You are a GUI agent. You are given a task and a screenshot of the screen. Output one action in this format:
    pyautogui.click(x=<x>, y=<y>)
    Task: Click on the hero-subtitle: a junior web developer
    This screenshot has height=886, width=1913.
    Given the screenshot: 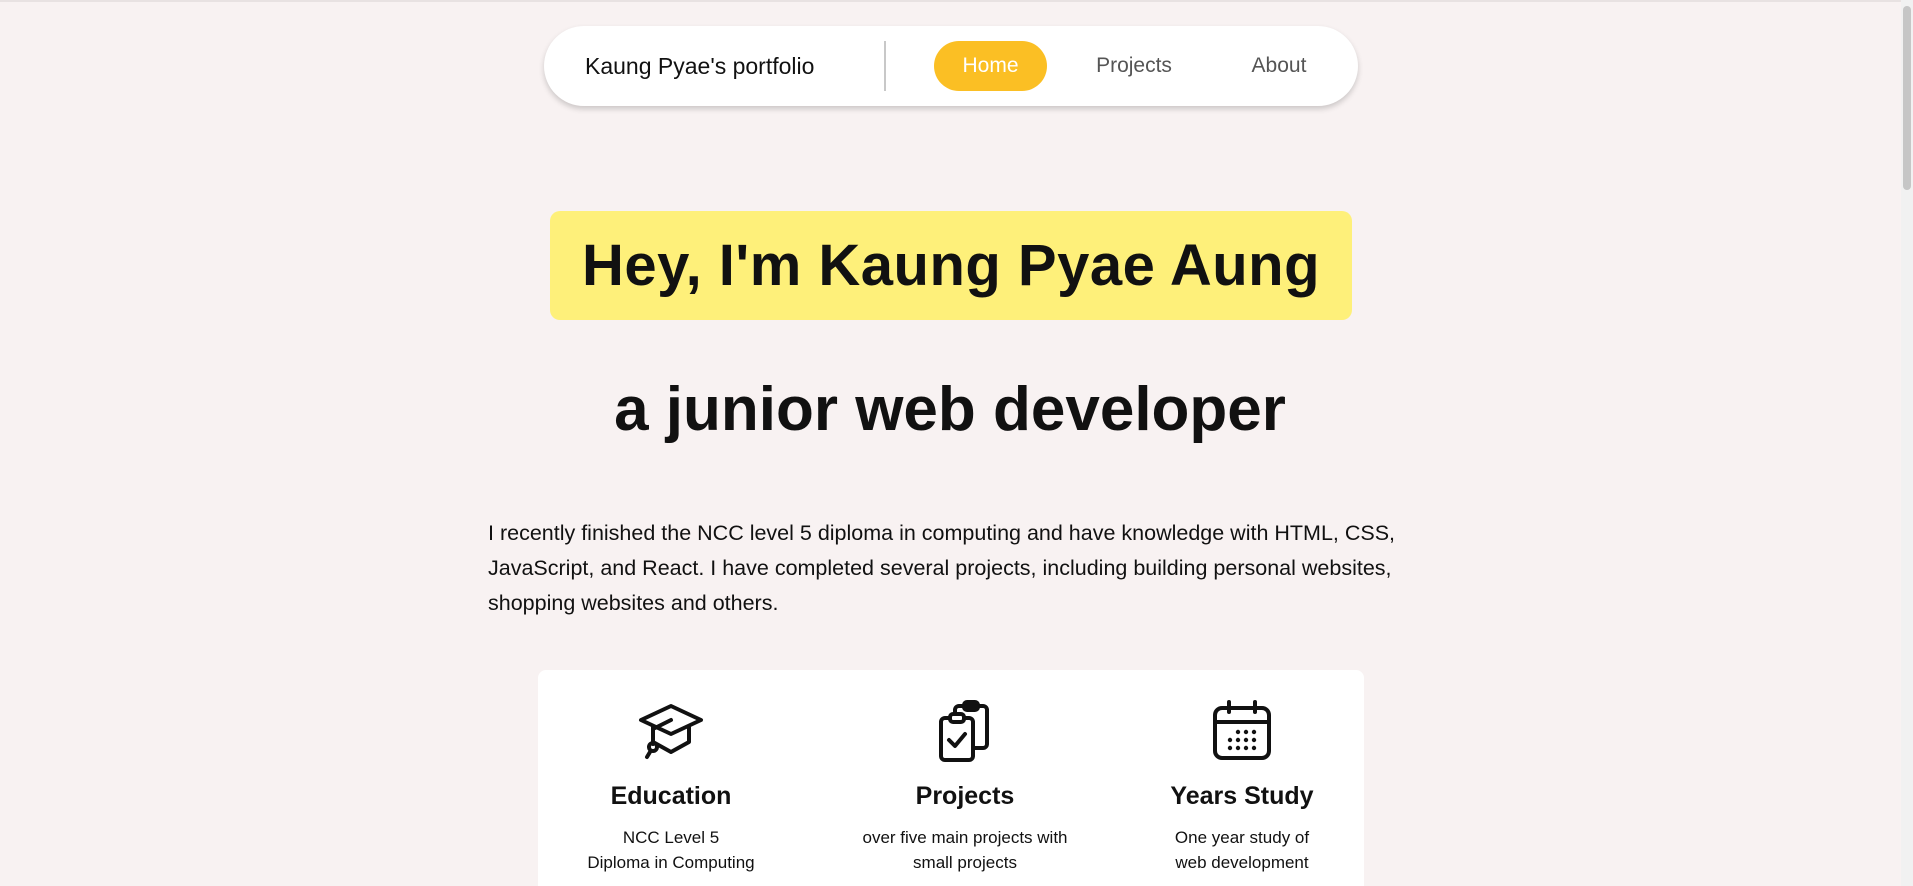 What is the action you would take?
    pyautogui.click(x=950, y=409)
    